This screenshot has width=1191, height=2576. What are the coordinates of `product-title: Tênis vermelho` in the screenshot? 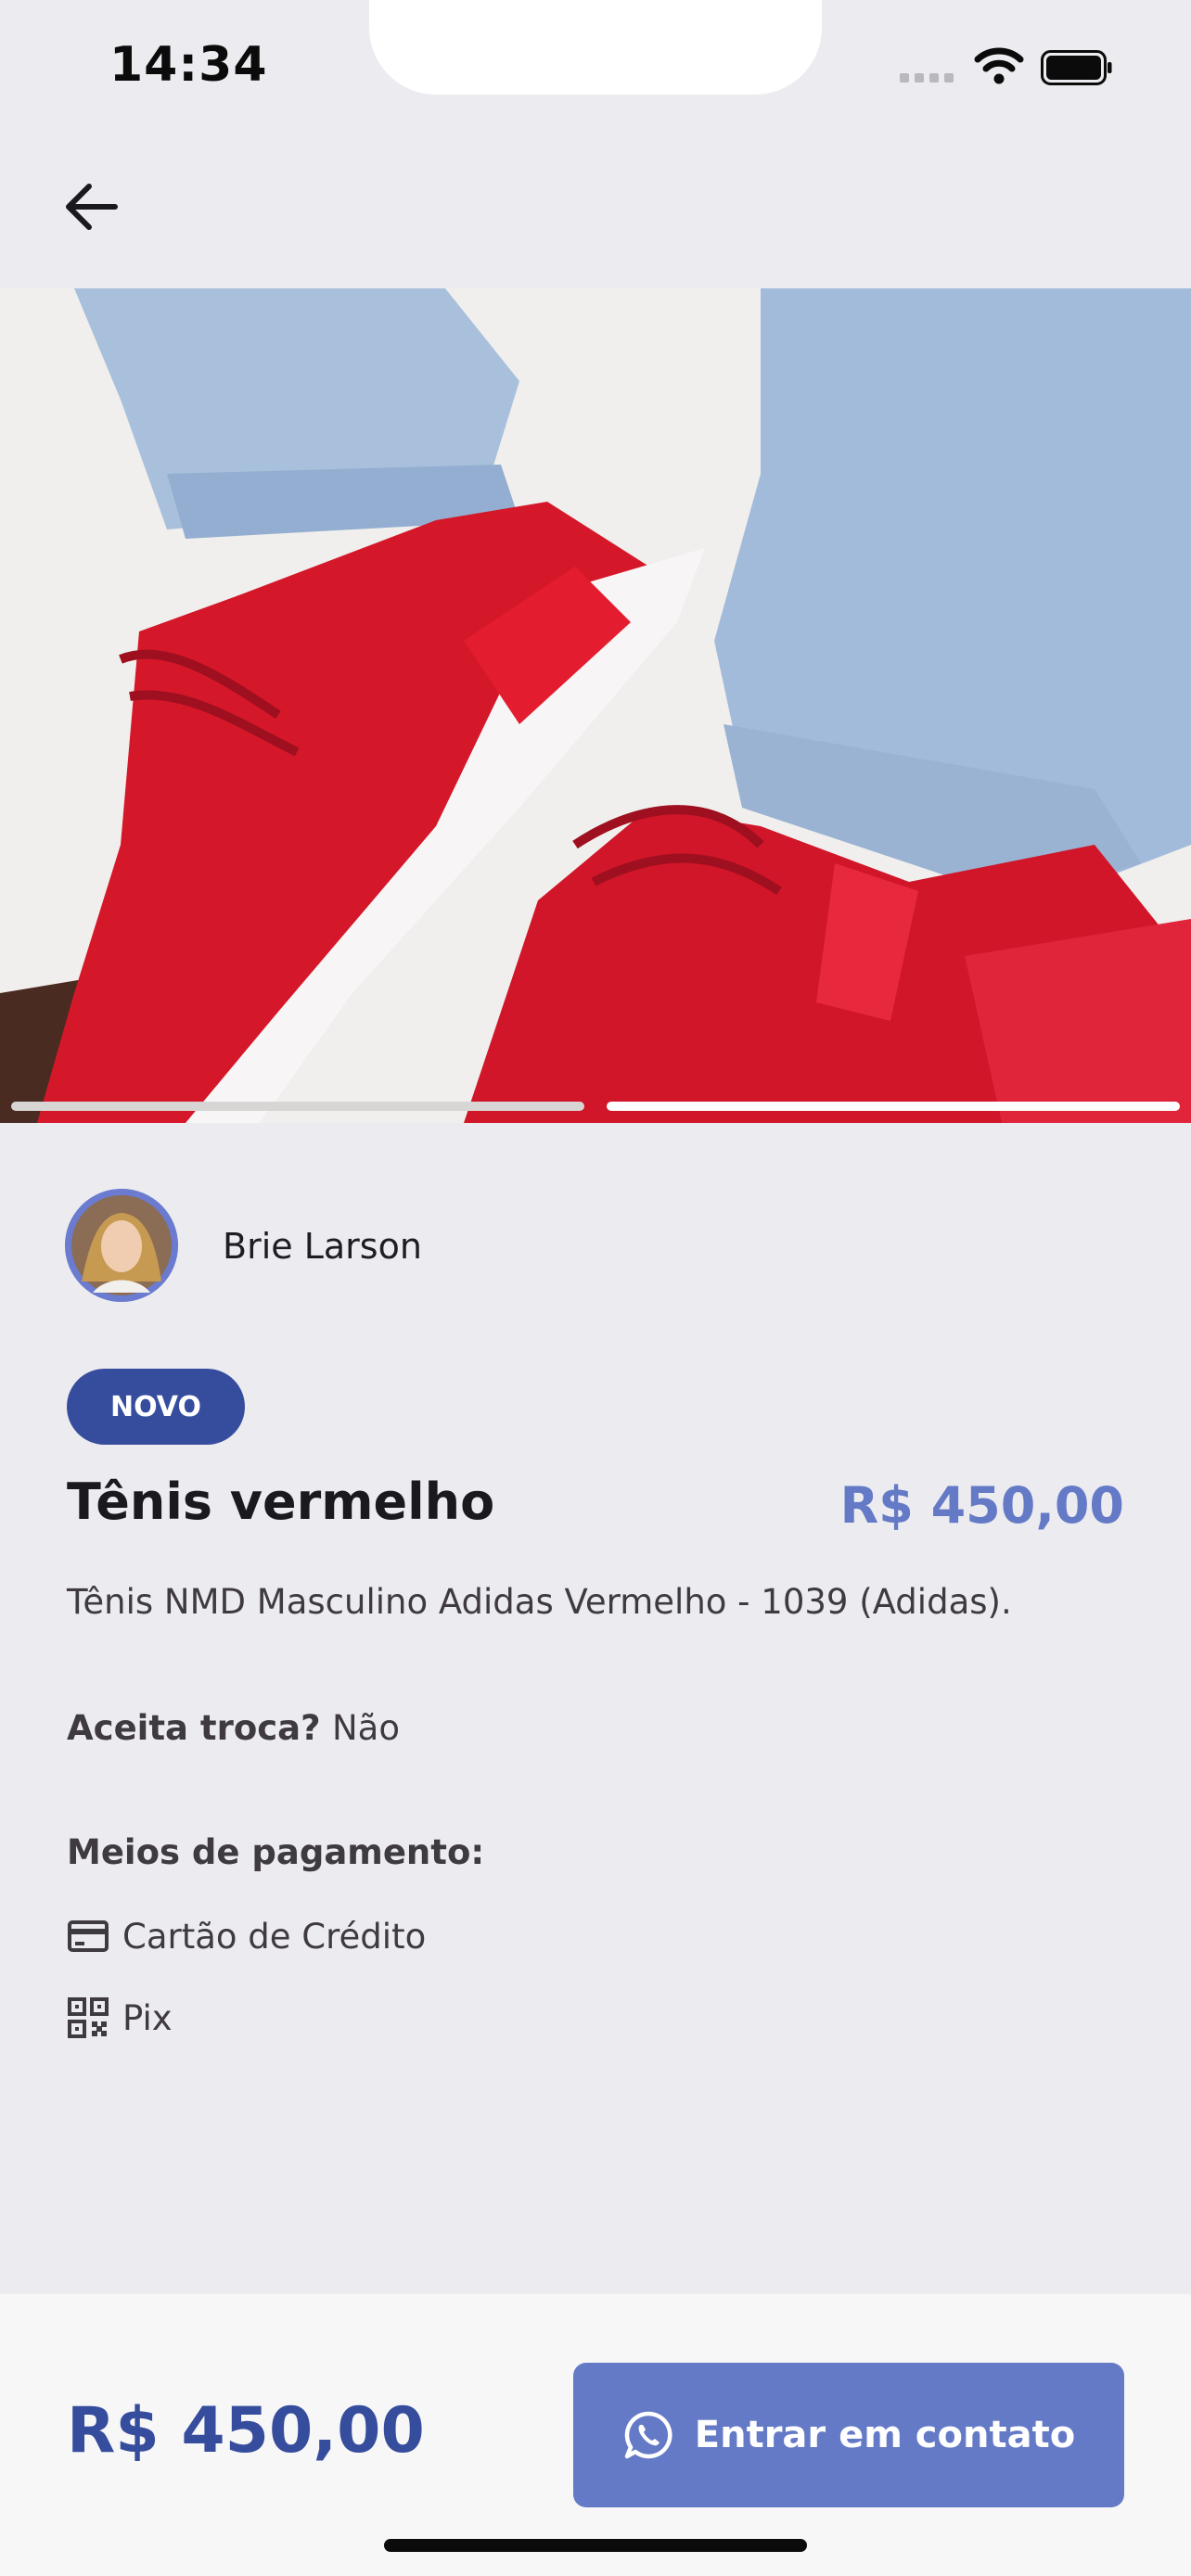 It's located at (281, 1502).